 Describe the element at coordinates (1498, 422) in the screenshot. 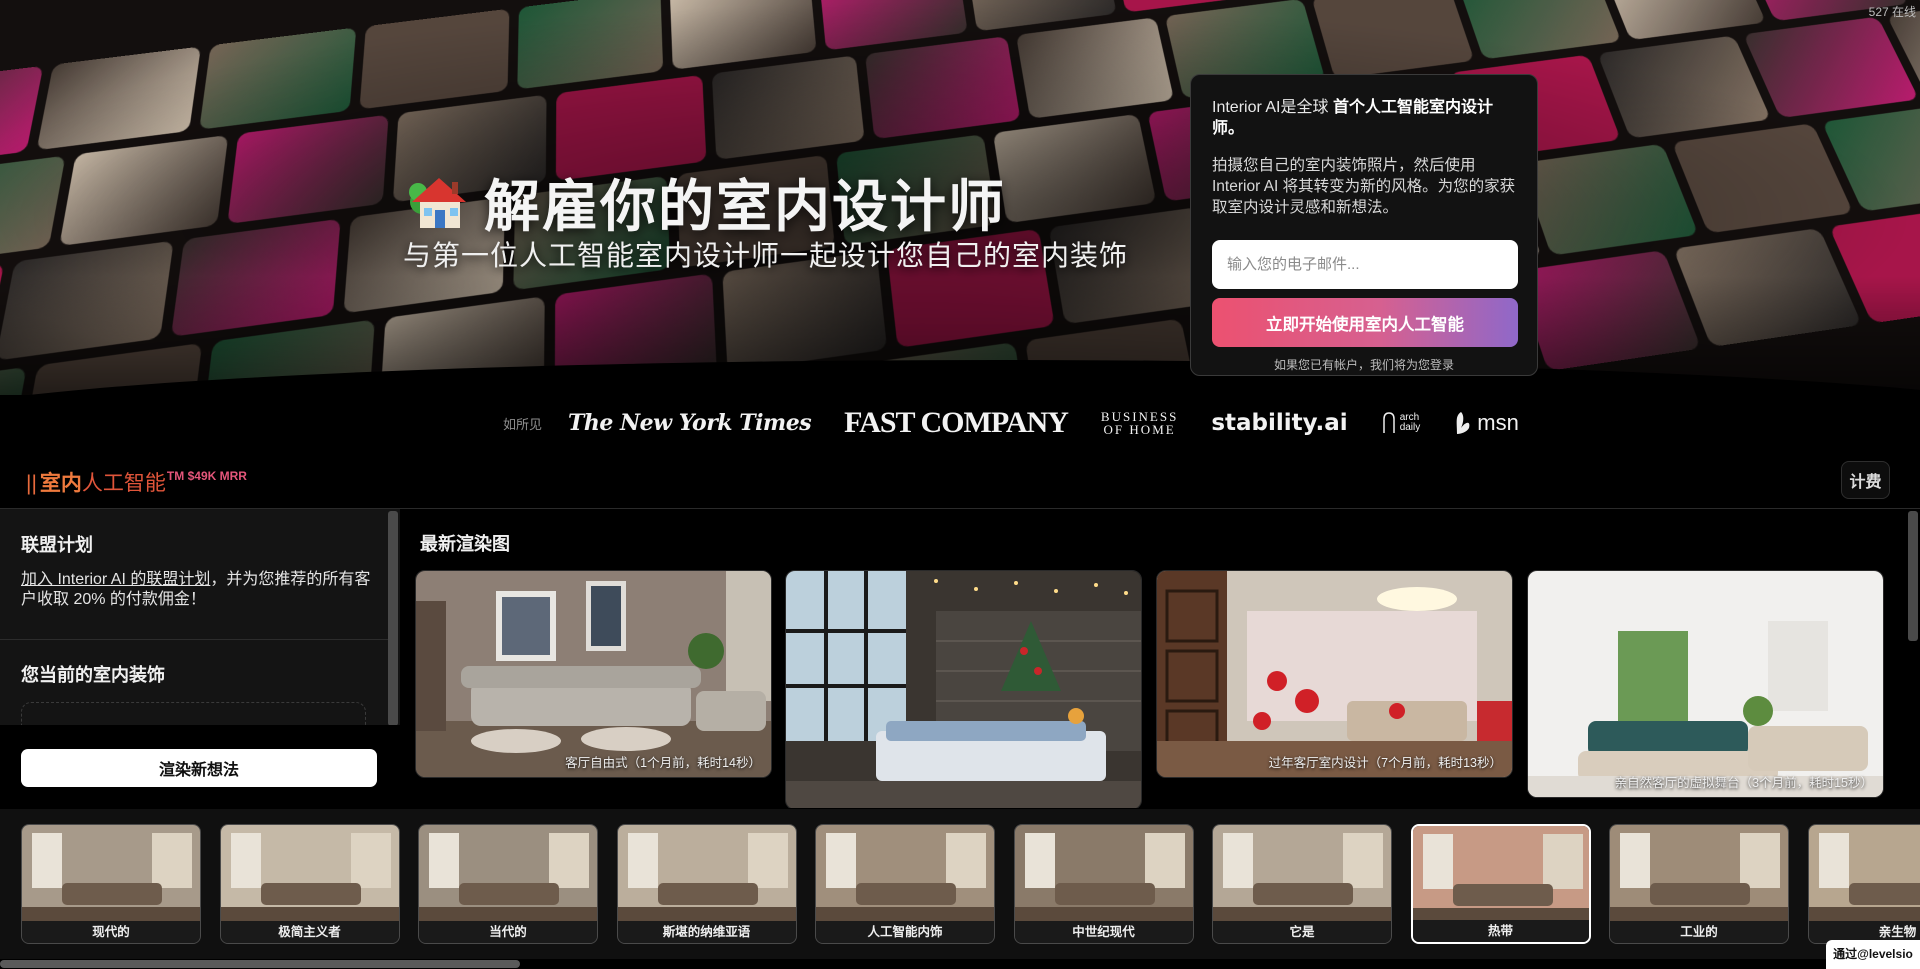

I see `msn-text: msn` at that location.